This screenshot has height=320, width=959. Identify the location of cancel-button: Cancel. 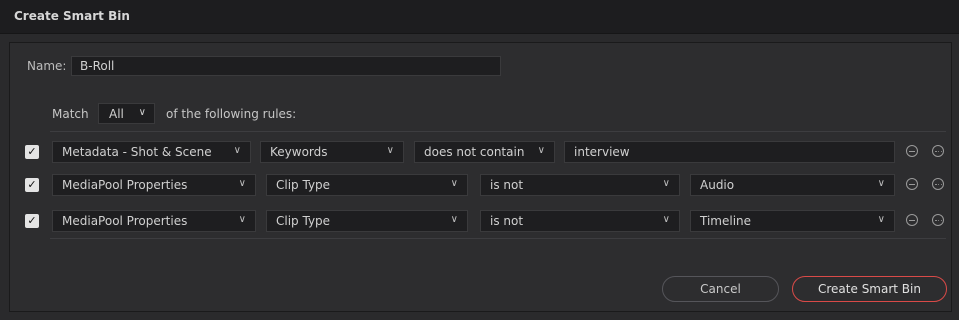
(720, 289).